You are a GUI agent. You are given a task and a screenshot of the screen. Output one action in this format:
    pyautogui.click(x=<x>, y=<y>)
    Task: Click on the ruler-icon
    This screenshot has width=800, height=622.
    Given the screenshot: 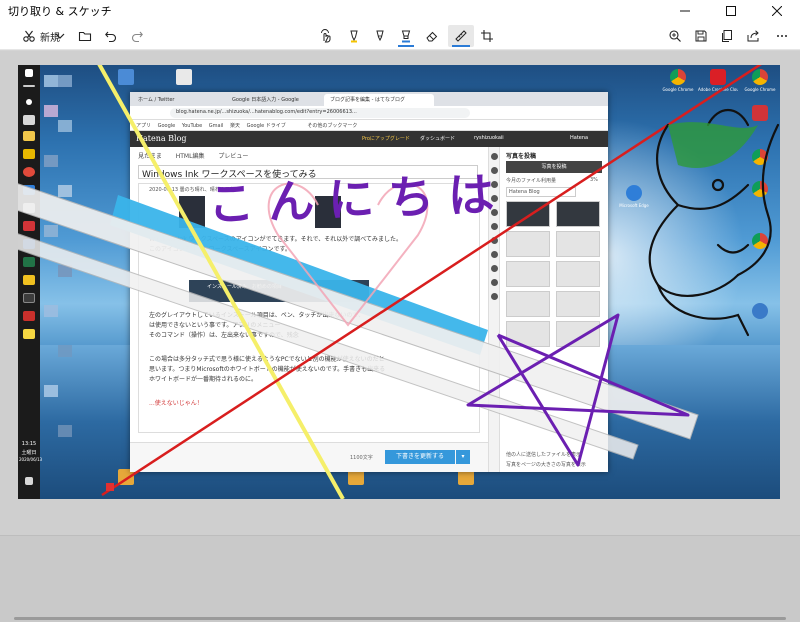 What is the action you would take?
    pyautogui.click(x=461, y=36)
    